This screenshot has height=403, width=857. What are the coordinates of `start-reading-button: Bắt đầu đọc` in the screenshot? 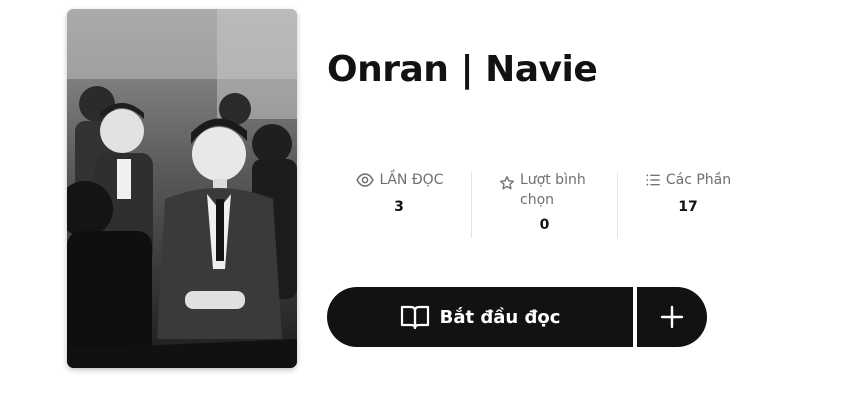 It's located at (480, 317).